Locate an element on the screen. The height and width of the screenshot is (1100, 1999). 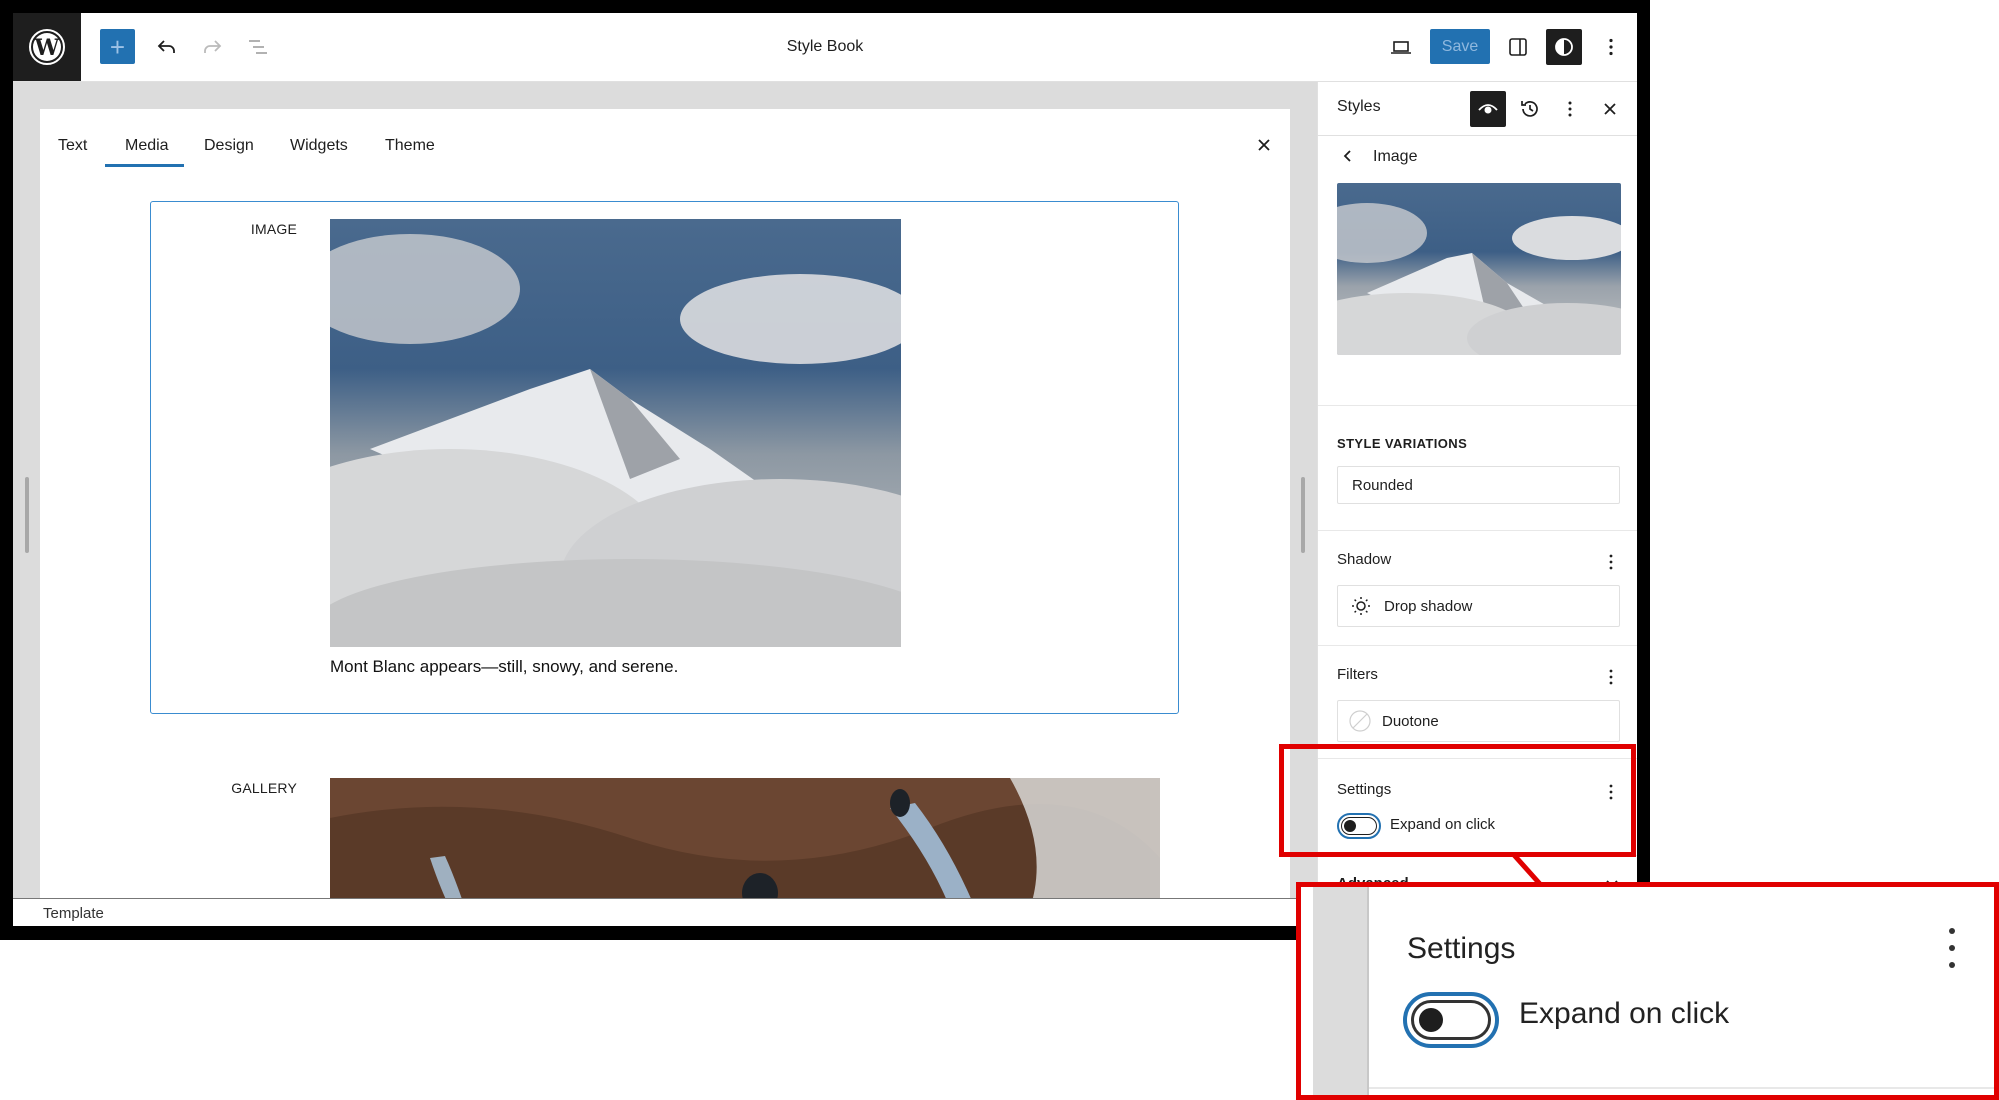
no-color-swatch-icon is located at coordinates (1360, 721).